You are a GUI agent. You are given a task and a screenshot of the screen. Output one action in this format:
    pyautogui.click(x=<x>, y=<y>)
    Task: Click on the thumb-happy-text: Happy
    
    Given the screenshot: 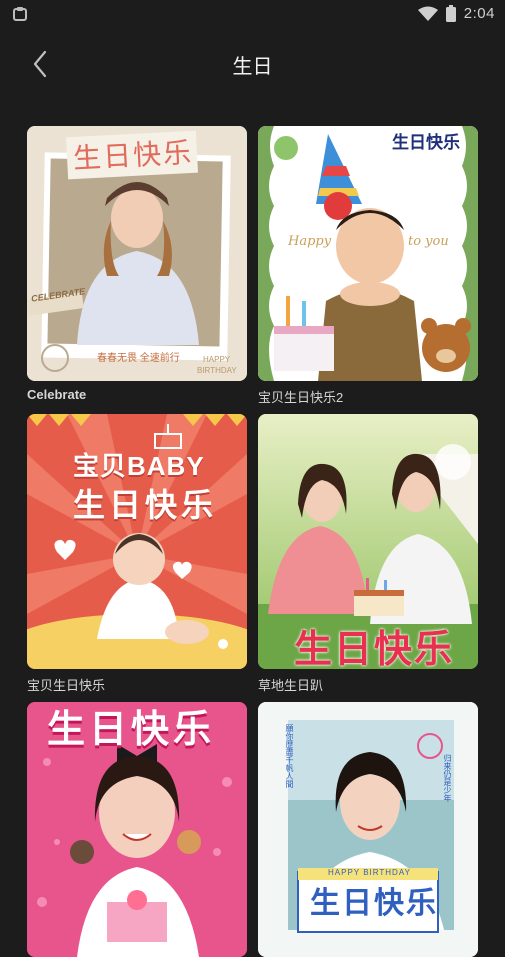 What is the action you would take?
    pyautogui.click(x=310, y=241)
    